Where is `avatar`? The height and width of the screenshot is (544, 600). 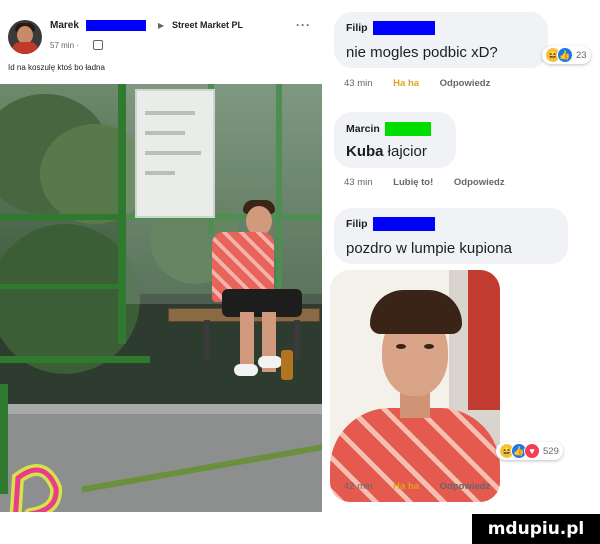 avatar is located at coordinates (25, 37).